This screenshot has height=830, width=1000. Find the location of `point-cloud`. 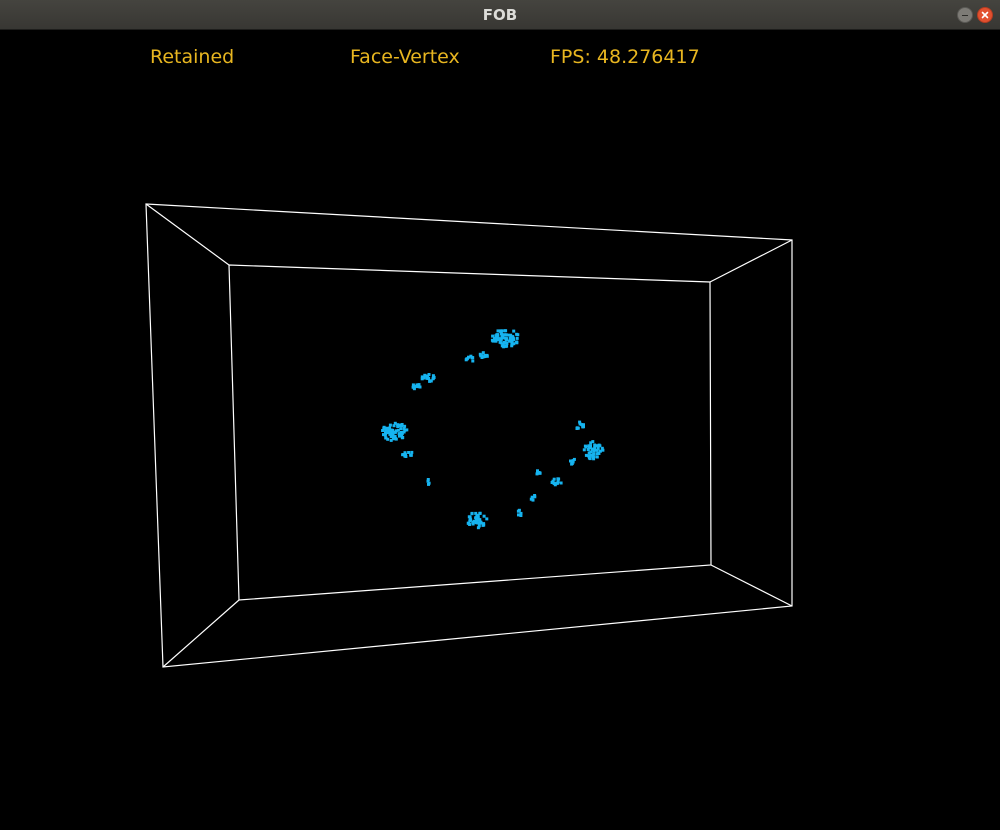

point-cloud is located at coordinates (493, 429).